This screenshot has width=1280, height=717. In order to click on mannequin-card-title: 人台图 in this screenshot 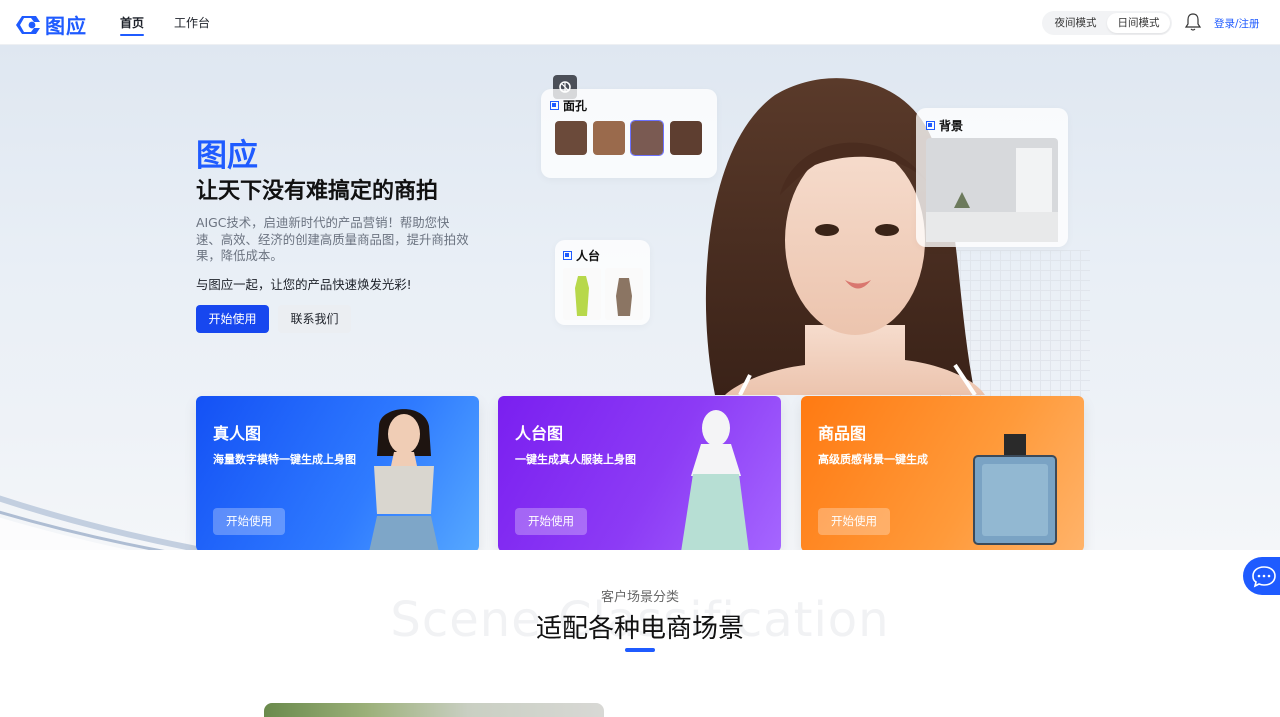, I will do `click(539, 433)`.